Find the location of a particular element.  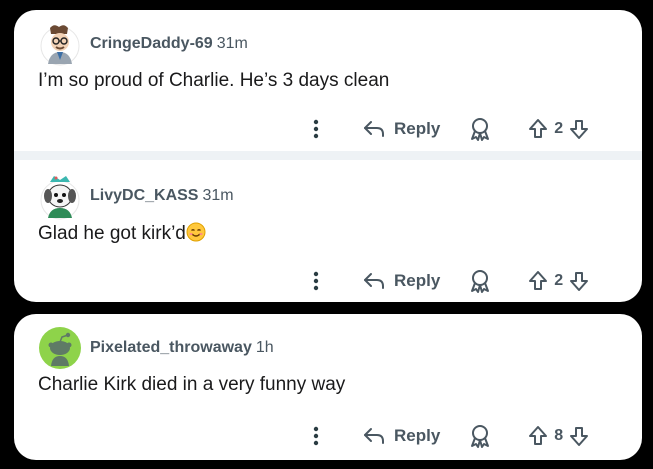

comment-body: Glad he got kirk’d is located at coordinates (122, 233).